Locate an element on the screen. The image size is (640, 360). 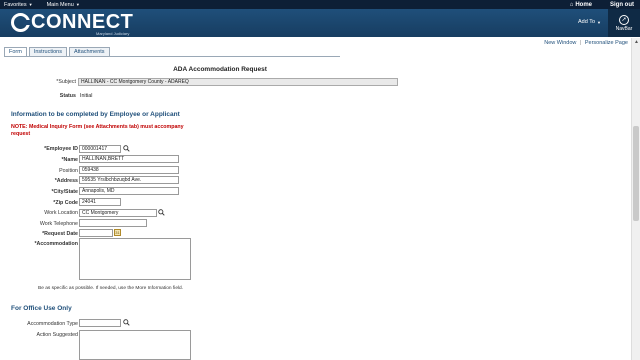
connect-logo: CONNECT is located at coordinates (72, 22).